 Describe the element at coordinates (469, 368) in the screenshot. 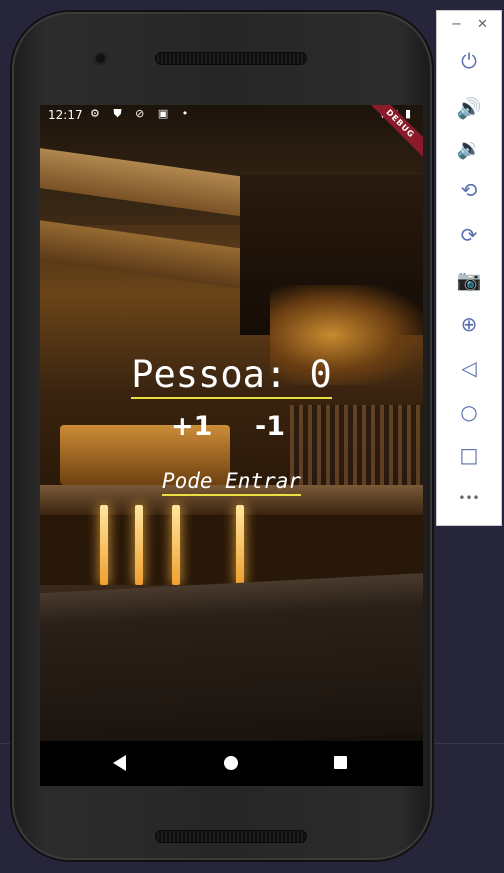

I see `back-icon: ◁` at that location.